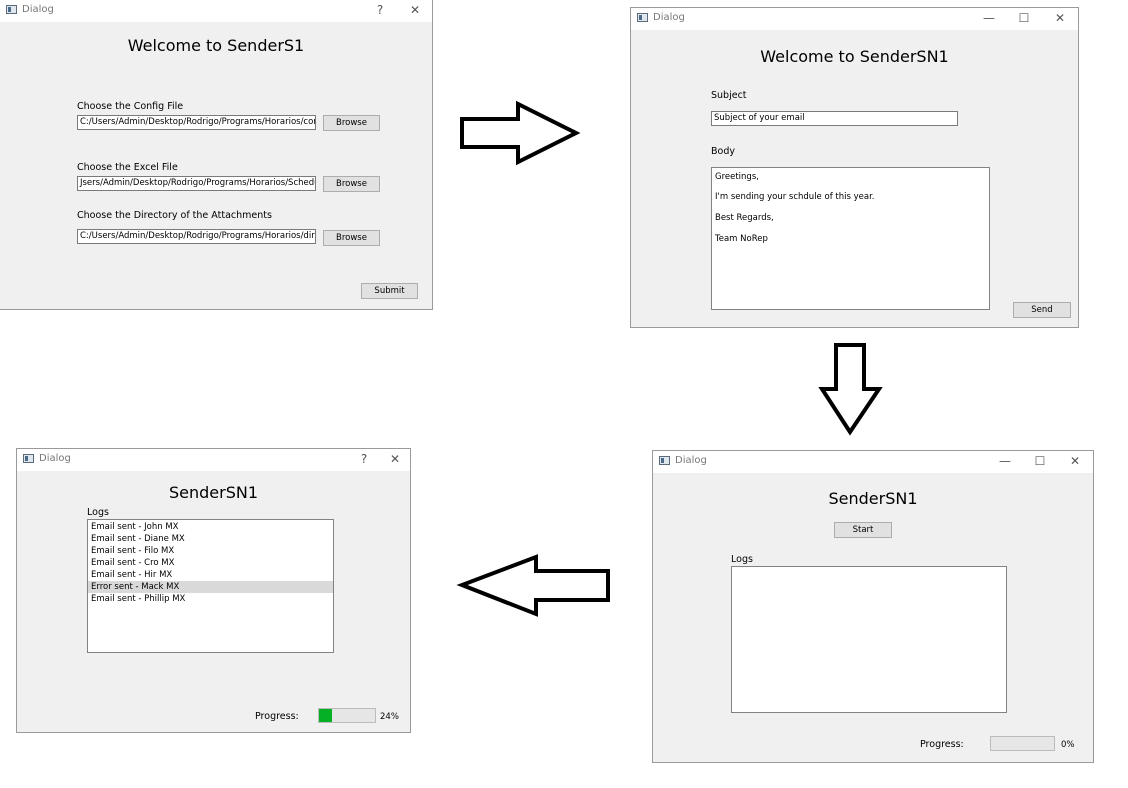  I want to click on arrow-right-icon, so click(520, 133).